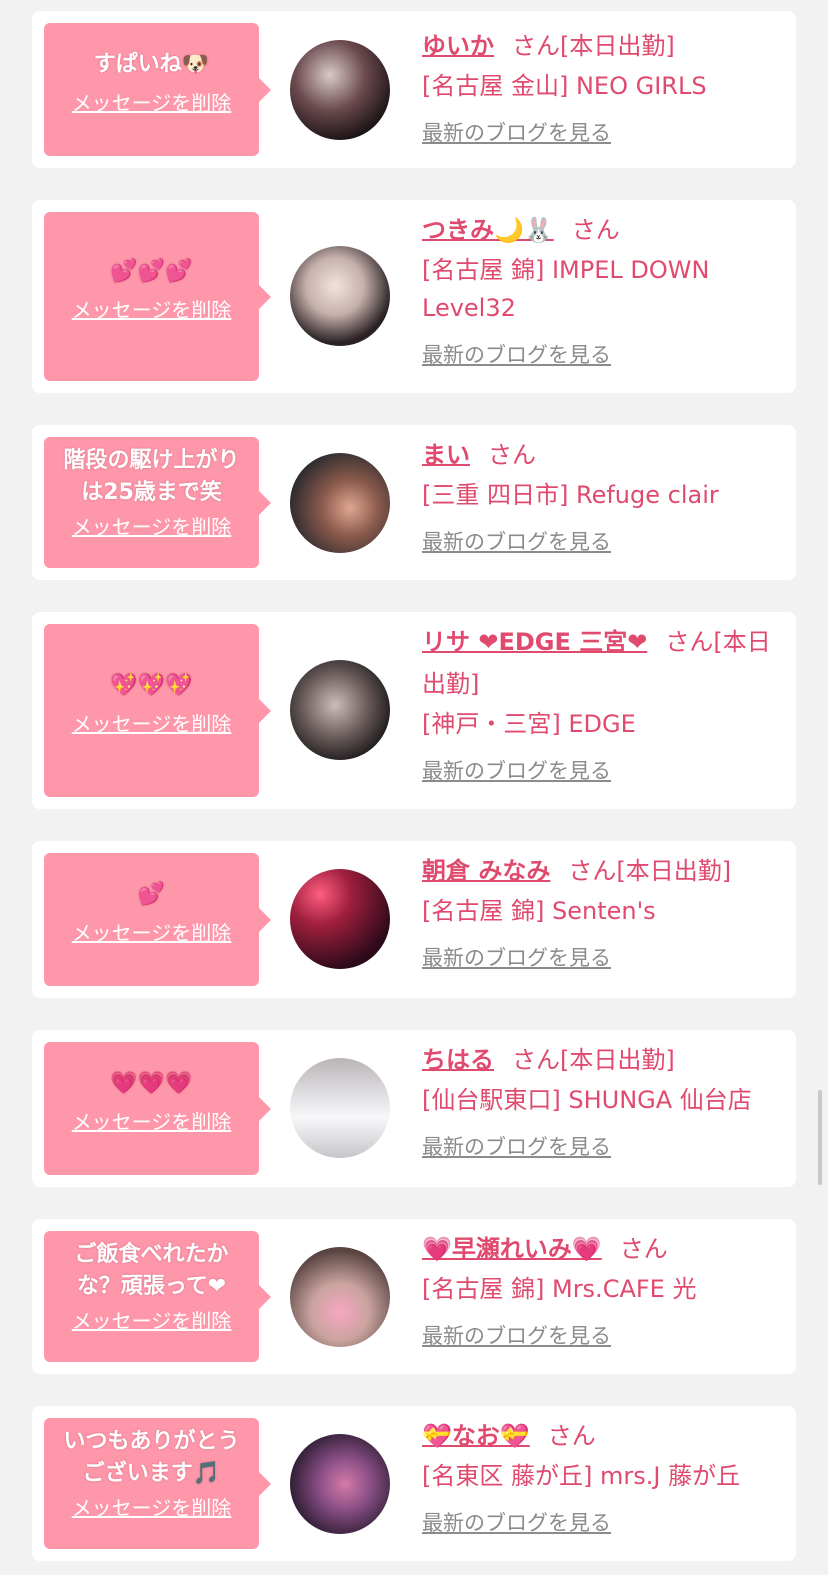 This screenshot has height=1575, width=828. I want to click on shop-info: [三重 四日市] Refuge clair, so click(570, 495).